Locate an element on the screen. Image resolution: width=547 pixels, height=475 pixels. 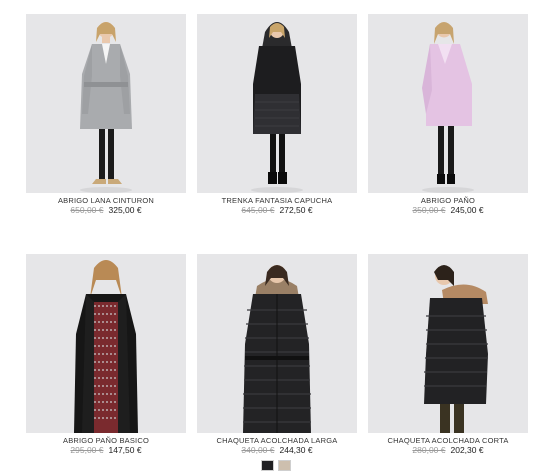
sale-price: 244,30 € is located at coordinates (296, 450).